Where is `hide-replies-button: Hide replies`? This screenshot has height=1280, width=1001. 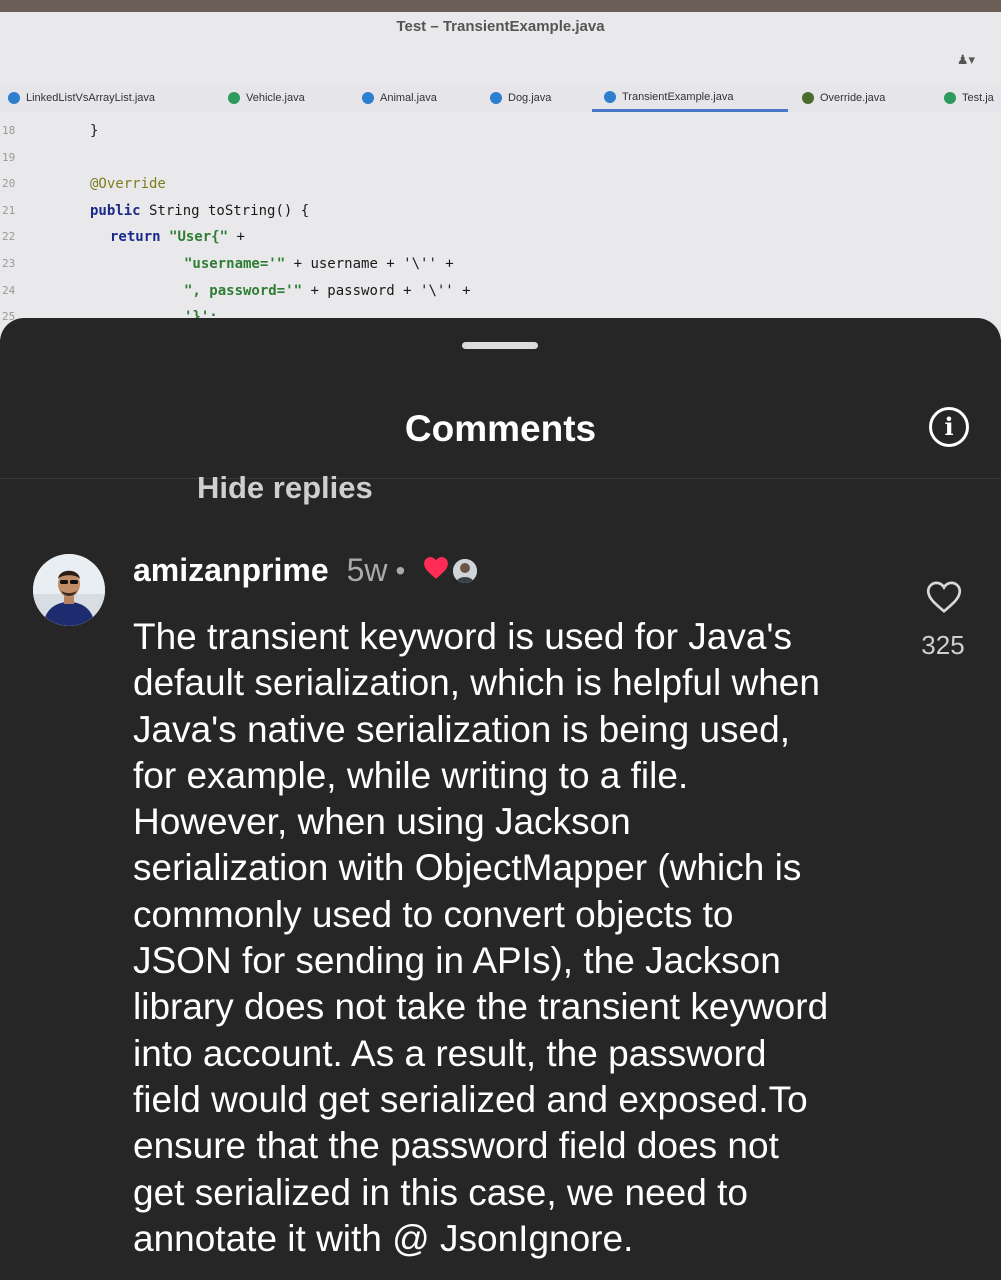
hide-replies-button: Hide replies is located at coordinates (285, 488).